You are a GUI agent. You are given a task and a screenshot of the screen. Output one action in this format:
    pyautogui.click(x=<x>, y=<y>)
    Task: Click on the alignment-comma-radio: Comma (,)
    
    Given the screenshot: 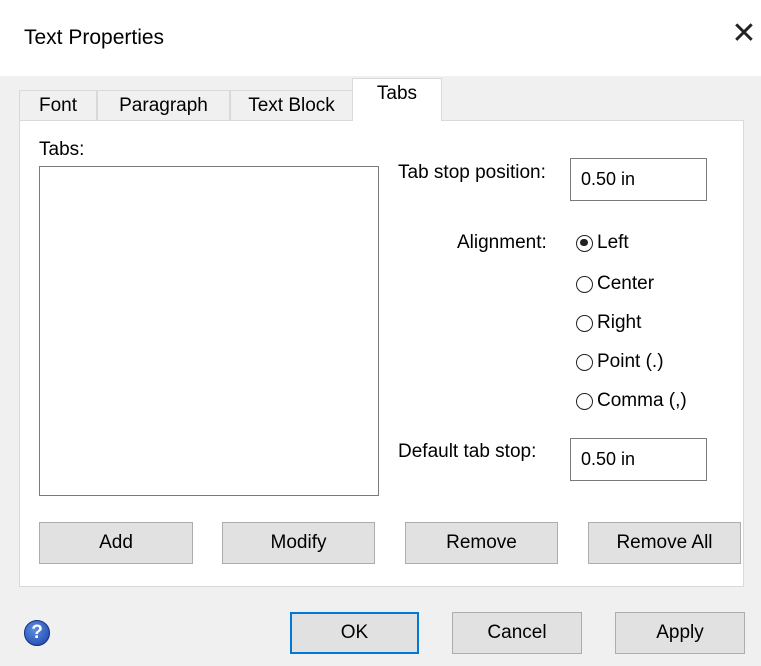 What is the action you would take?
    pyautogui.click(x=631, y=401)
    